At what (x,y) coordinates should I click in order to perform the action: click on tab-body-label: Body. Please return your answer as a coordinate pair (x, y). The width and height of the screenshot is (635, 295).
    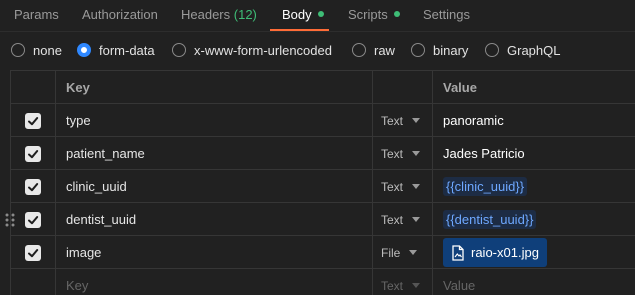
    Looking at the image, I should click on (297, 14).